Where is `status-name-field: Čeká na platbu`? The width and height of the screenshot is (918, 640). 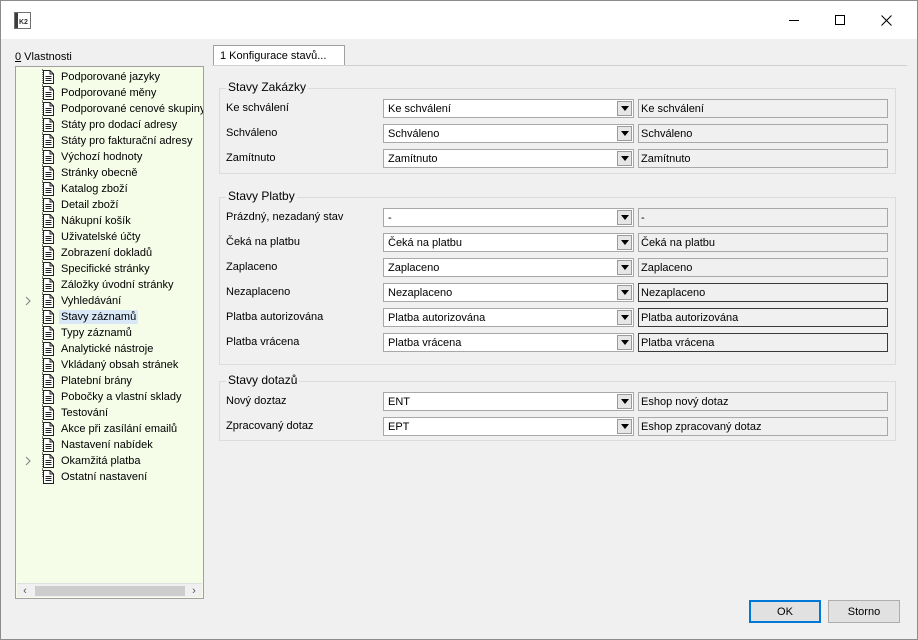 status-name-field: Čeká na platbu is located at coordinates (763, 242).